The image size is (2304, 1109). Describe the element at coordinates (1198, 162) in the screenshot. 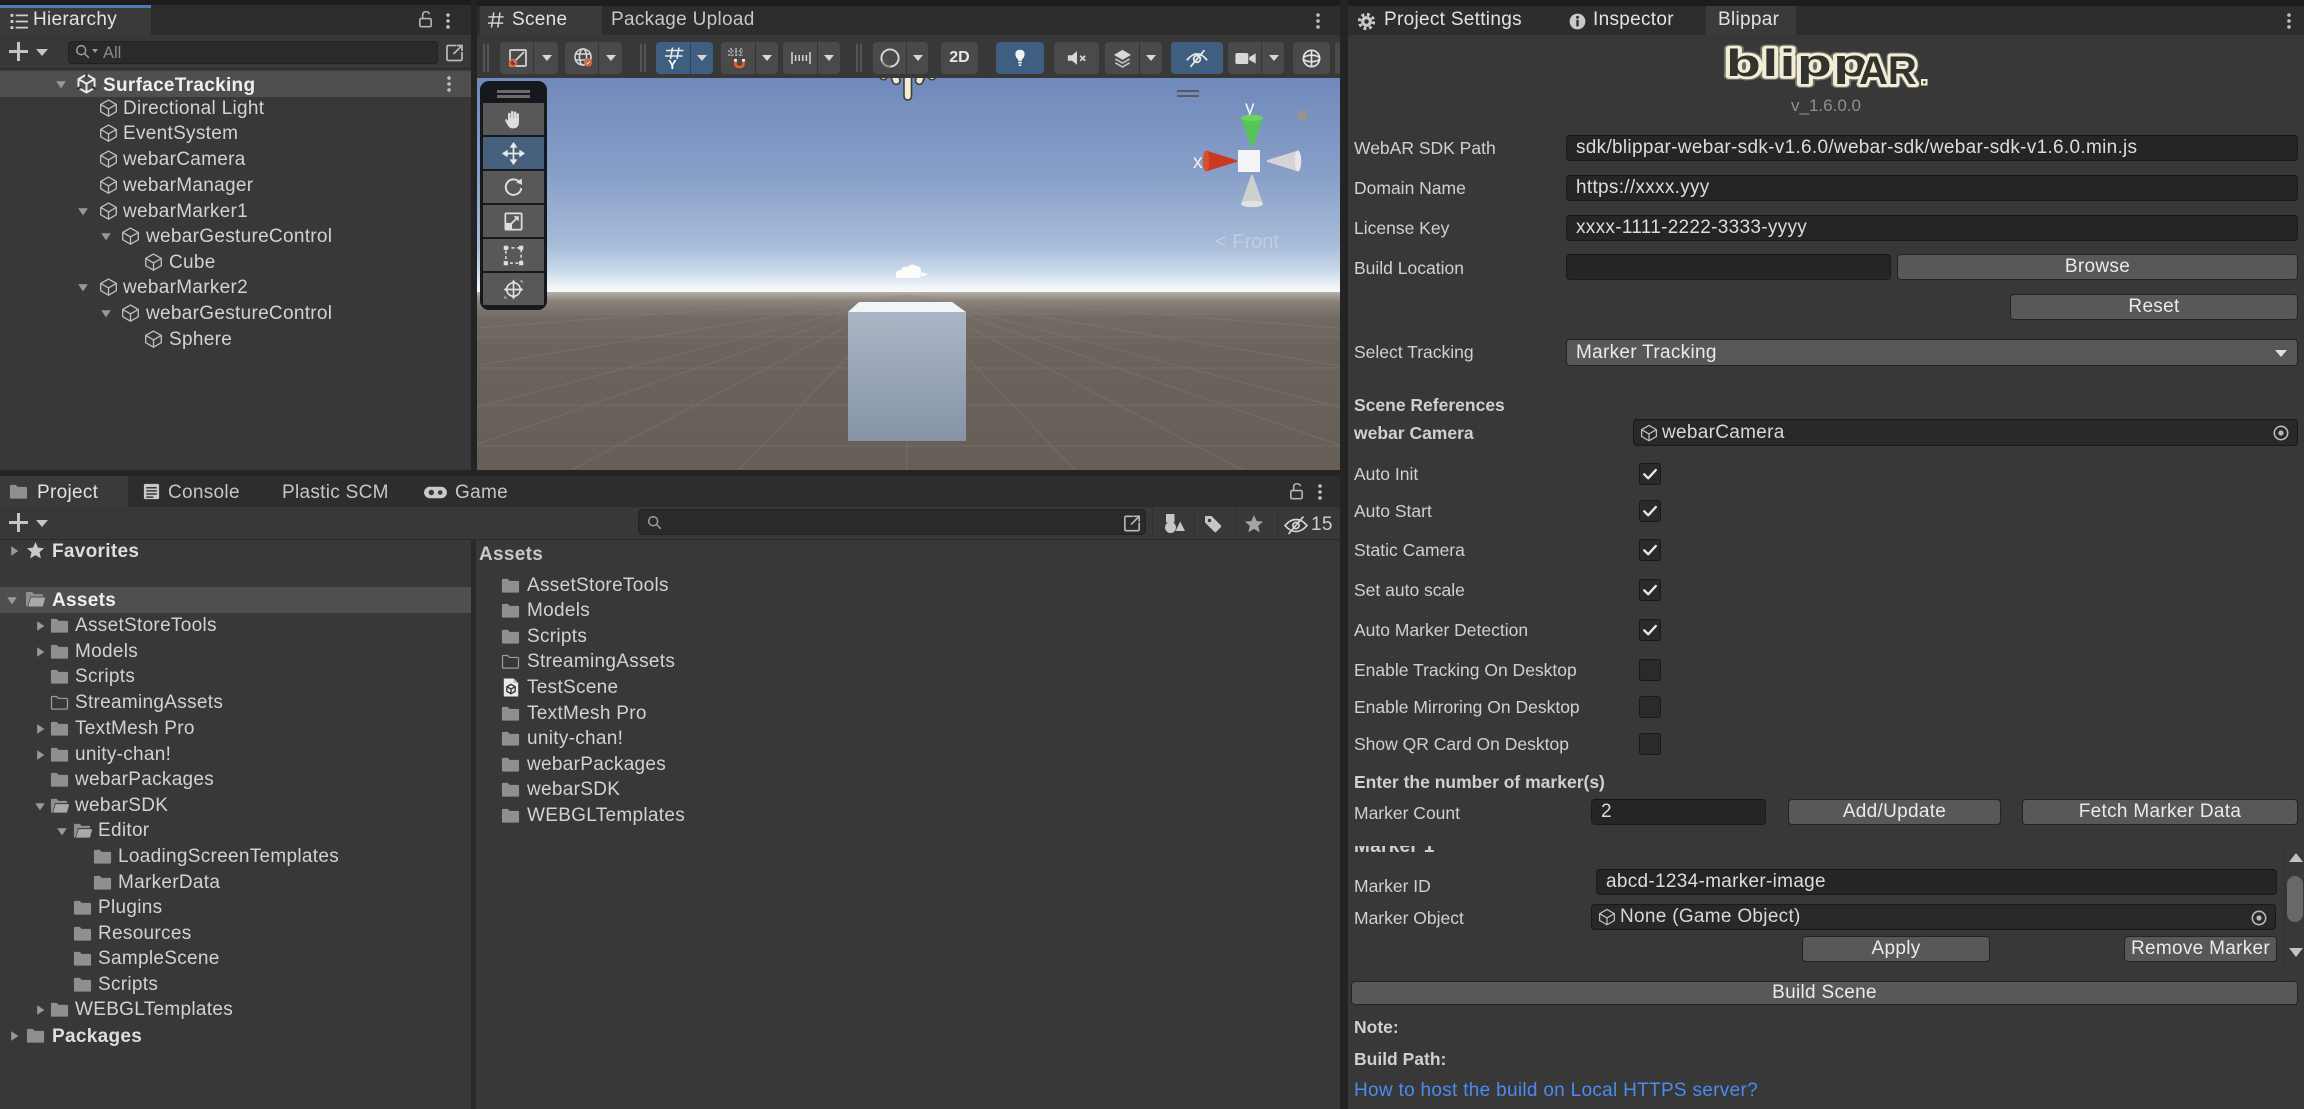

I see `svg-text: x` at that location.